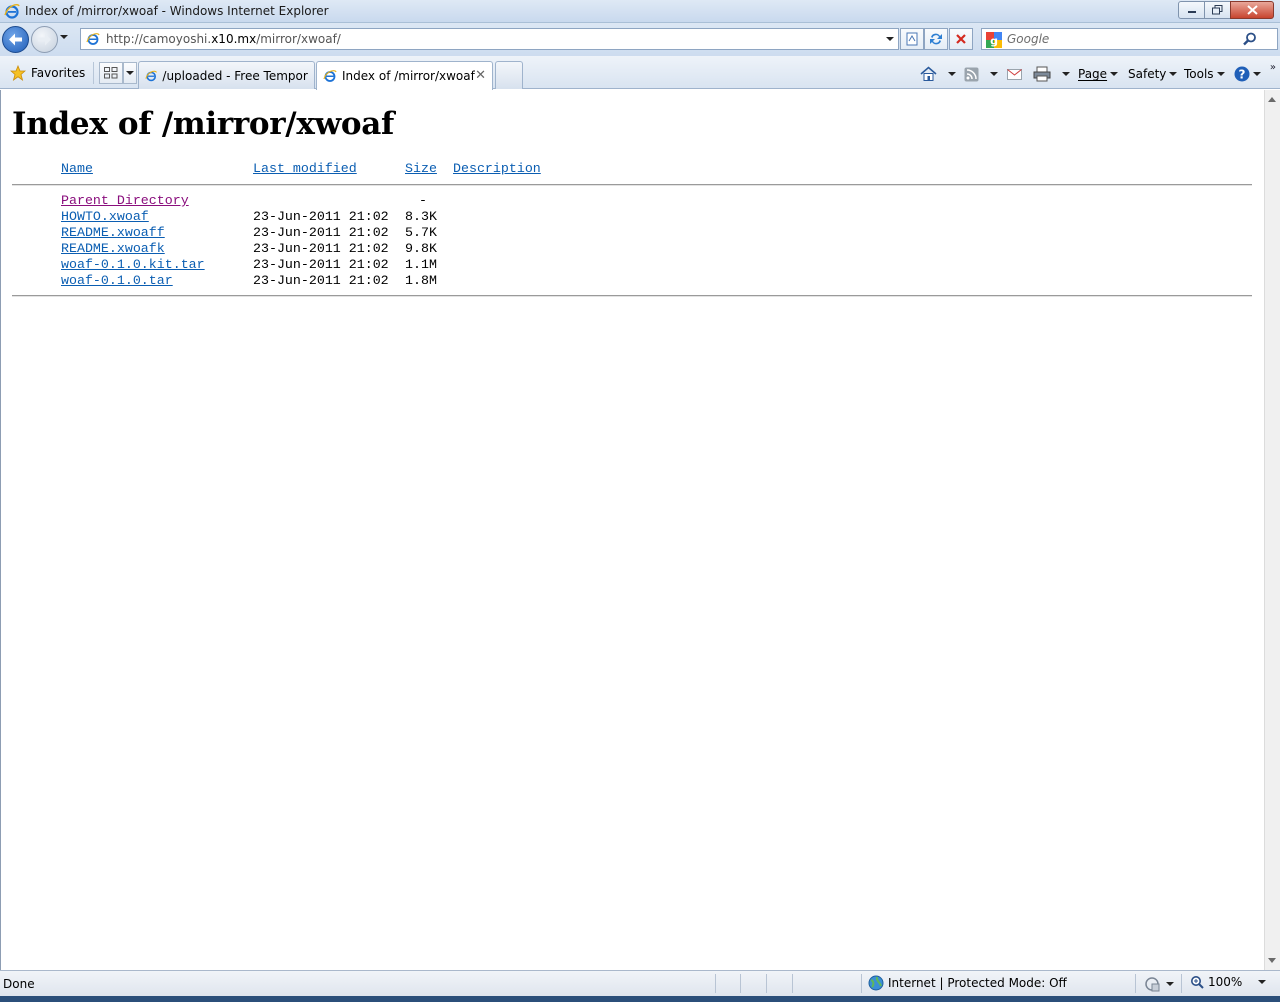 The image size is (1280, 1002). I want to click on refresh-icon, so click(936, 39).